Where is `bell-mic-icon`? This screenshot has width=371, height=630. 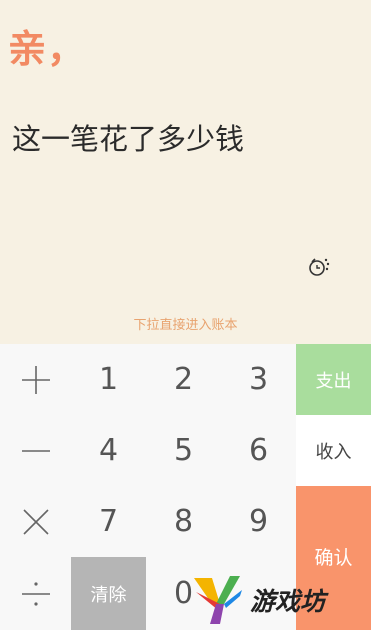 bell-mic-icon is located at coordinates (319, 266).